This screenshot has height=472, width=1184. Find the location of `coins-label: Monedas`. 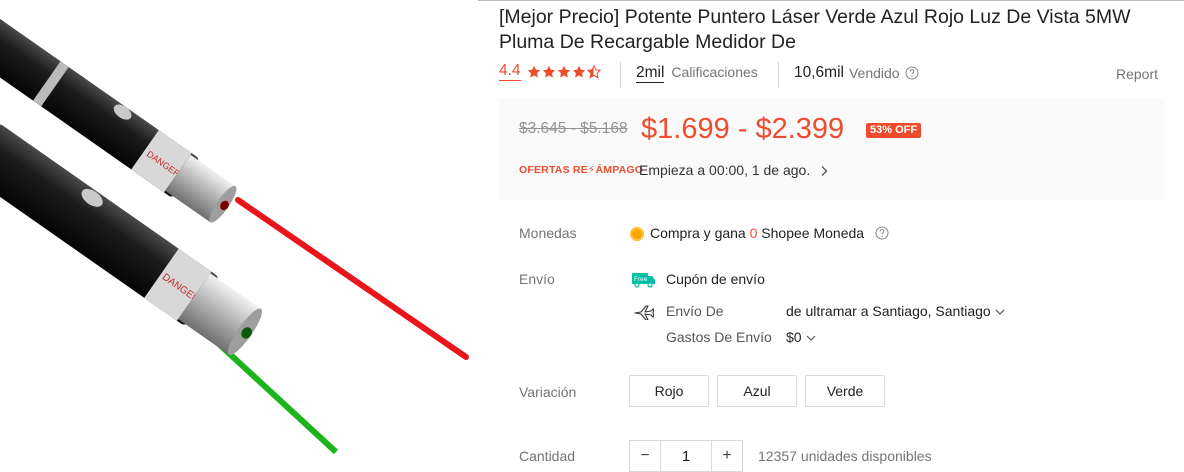

coins-label: Monedas is located at coordinates (548, 233).